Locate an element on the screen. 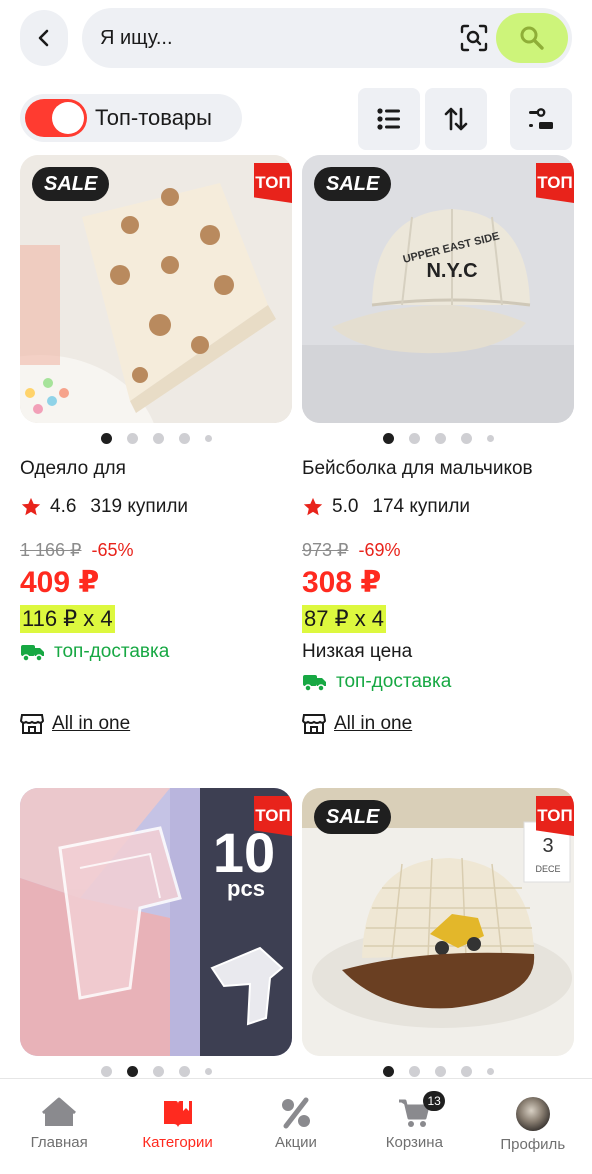  nav-label: Профиль is located at coordinates (533, 1144).